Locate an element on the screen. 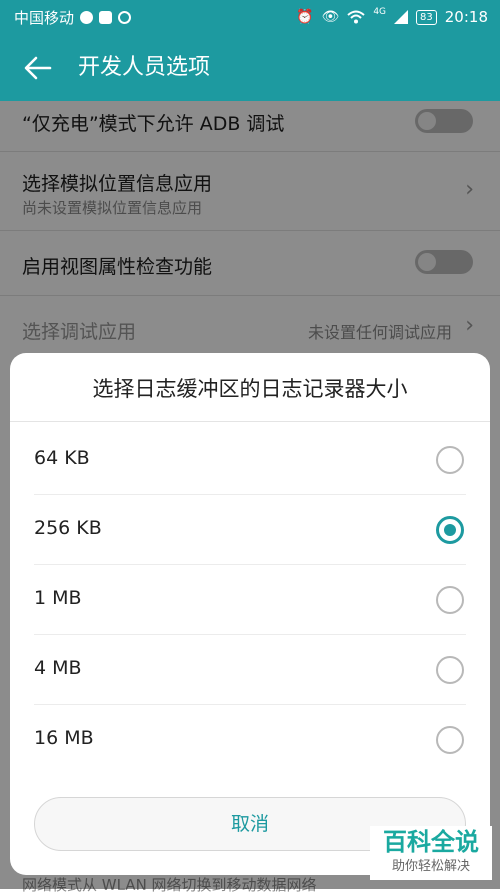 The image size is (500, 895). eye-icon: 👁 is located at coordinates (330, 17).